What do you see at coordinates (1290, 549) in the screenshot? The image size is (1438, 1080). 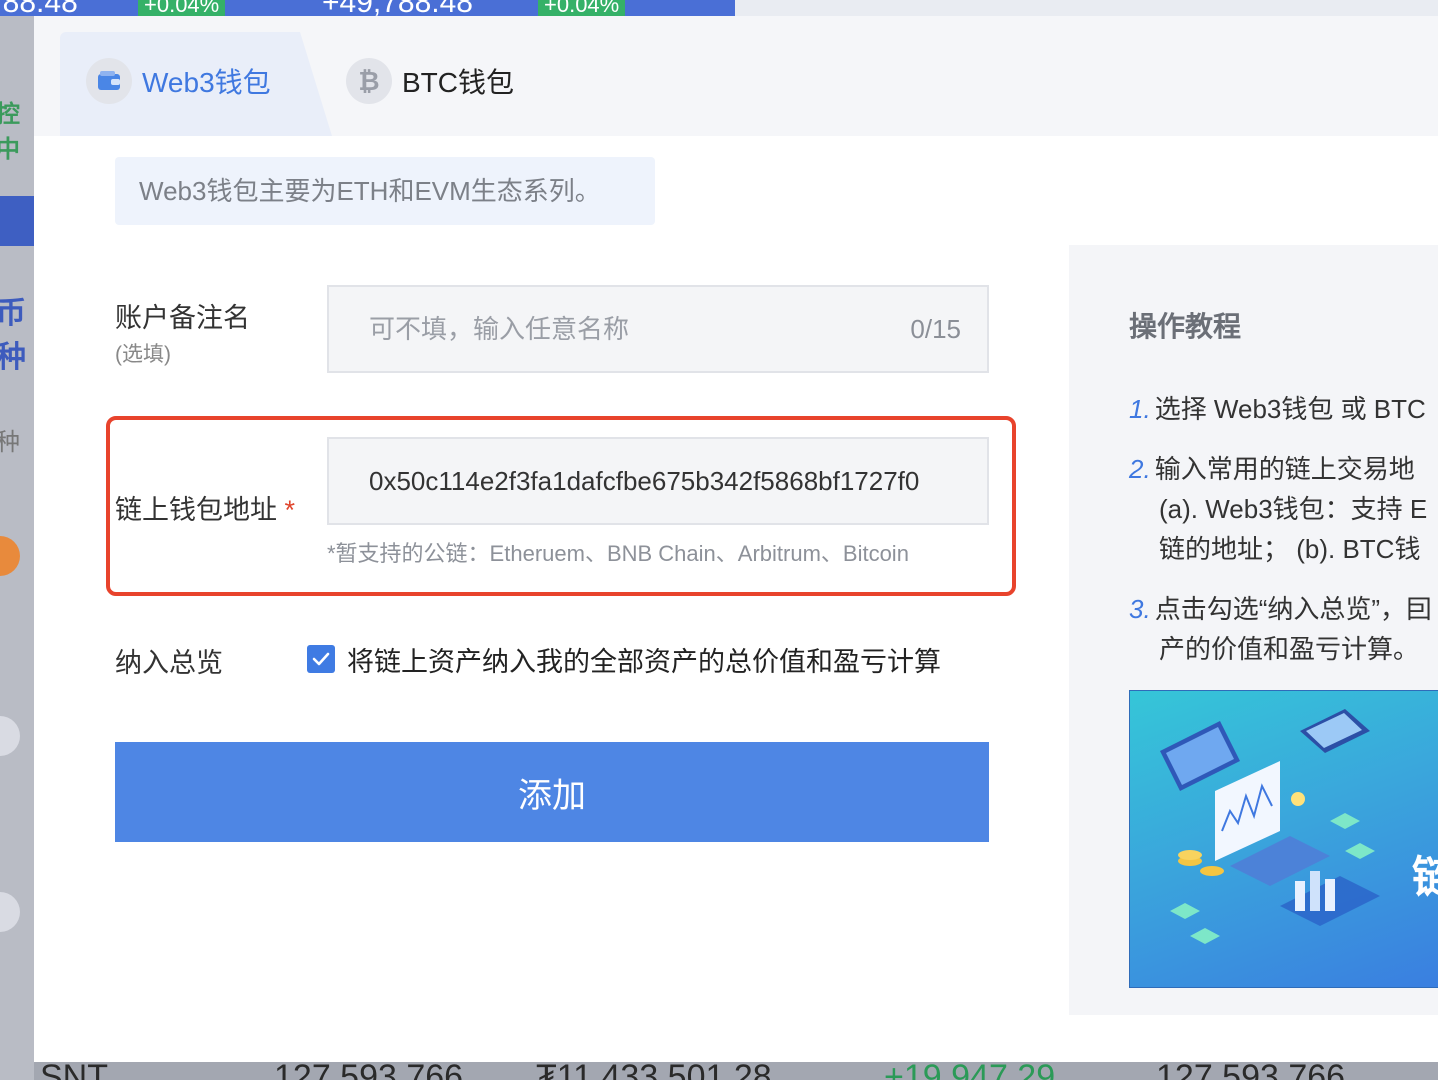 I see `step-text: 链的地址； (b). BTC钱` at bounding box center [1290, 549].